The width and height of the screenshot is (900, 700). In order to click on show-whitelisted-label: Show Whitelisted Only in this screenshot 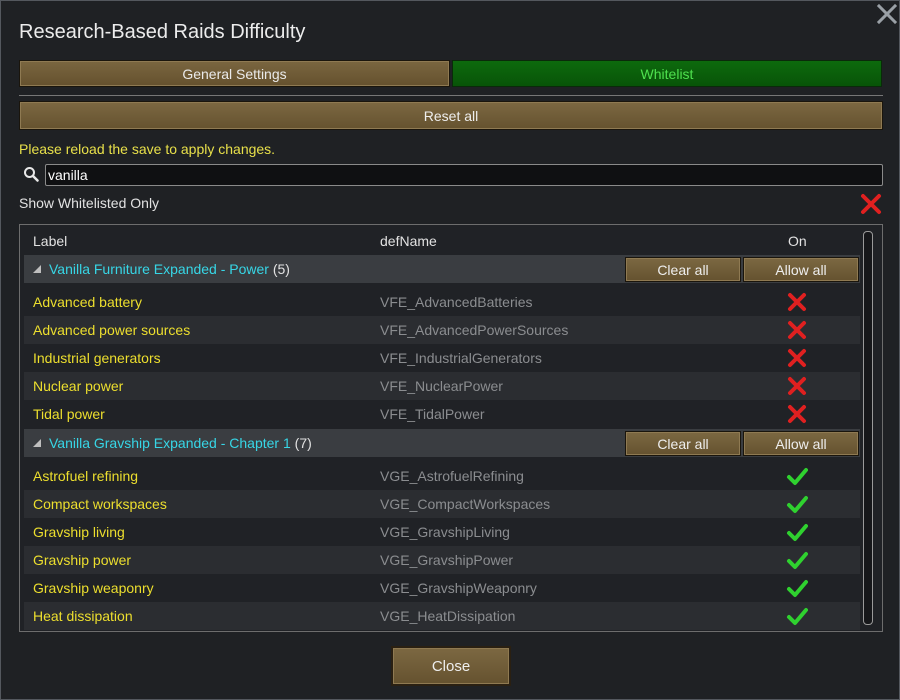, I will do `click(89, 203)`.